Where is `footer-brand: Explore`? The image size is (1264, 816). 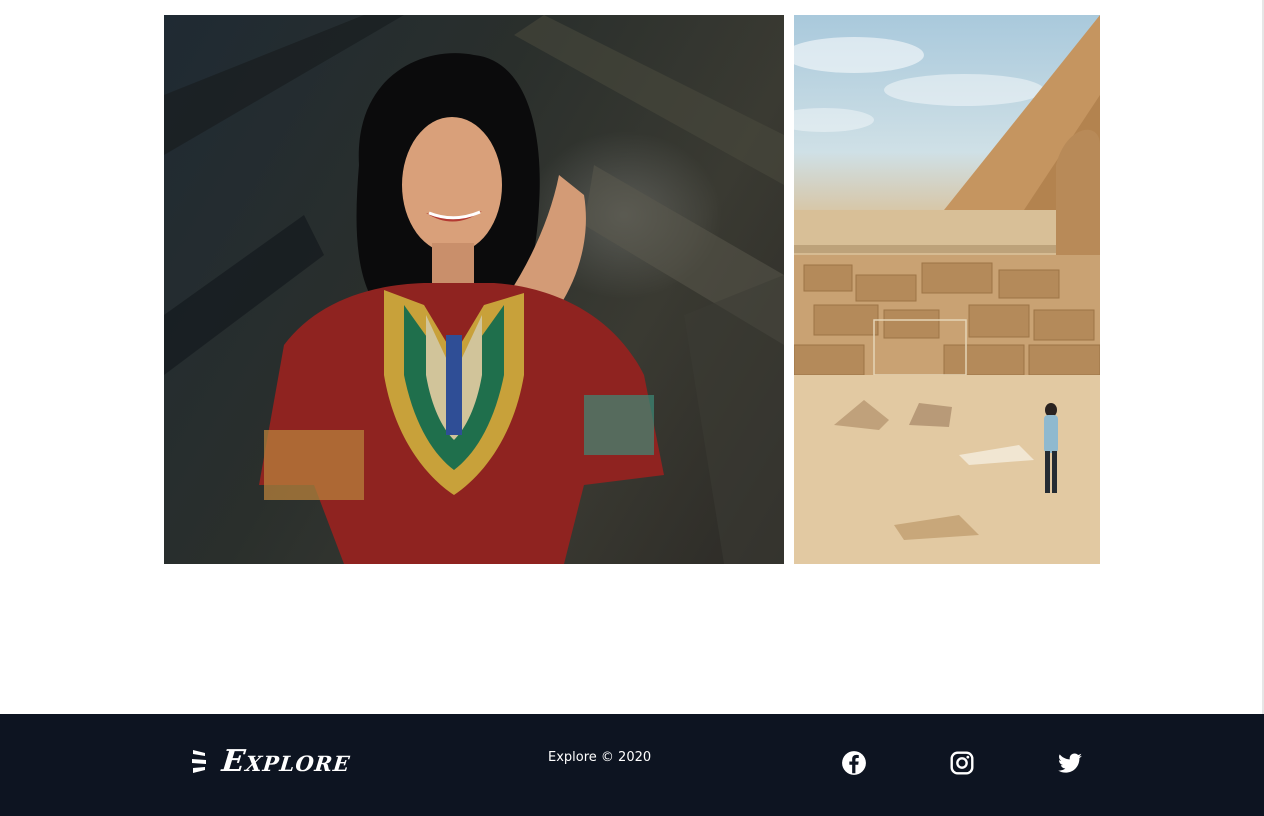
footer-brand: Explore is located at coordinates (271, 761).